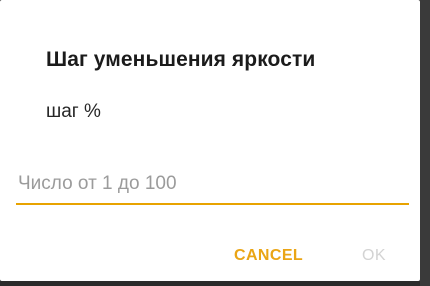  I want to click on step-input, so click(212, 184).